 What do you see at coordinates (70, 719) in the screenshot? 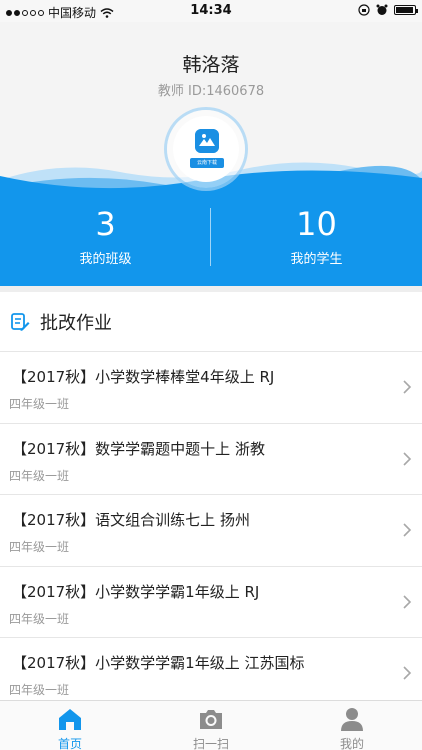
I see `home-icon` at bounding box center [70, 719].